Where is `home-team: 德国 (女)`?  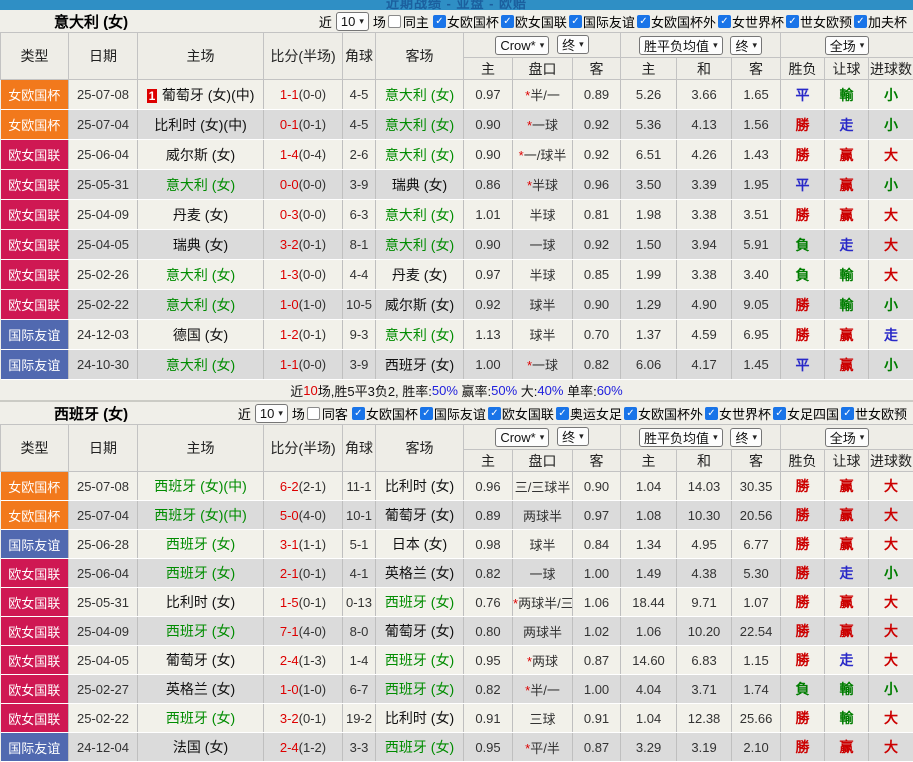 home-team: 德国 (女) is located at coordinates (200, 335).